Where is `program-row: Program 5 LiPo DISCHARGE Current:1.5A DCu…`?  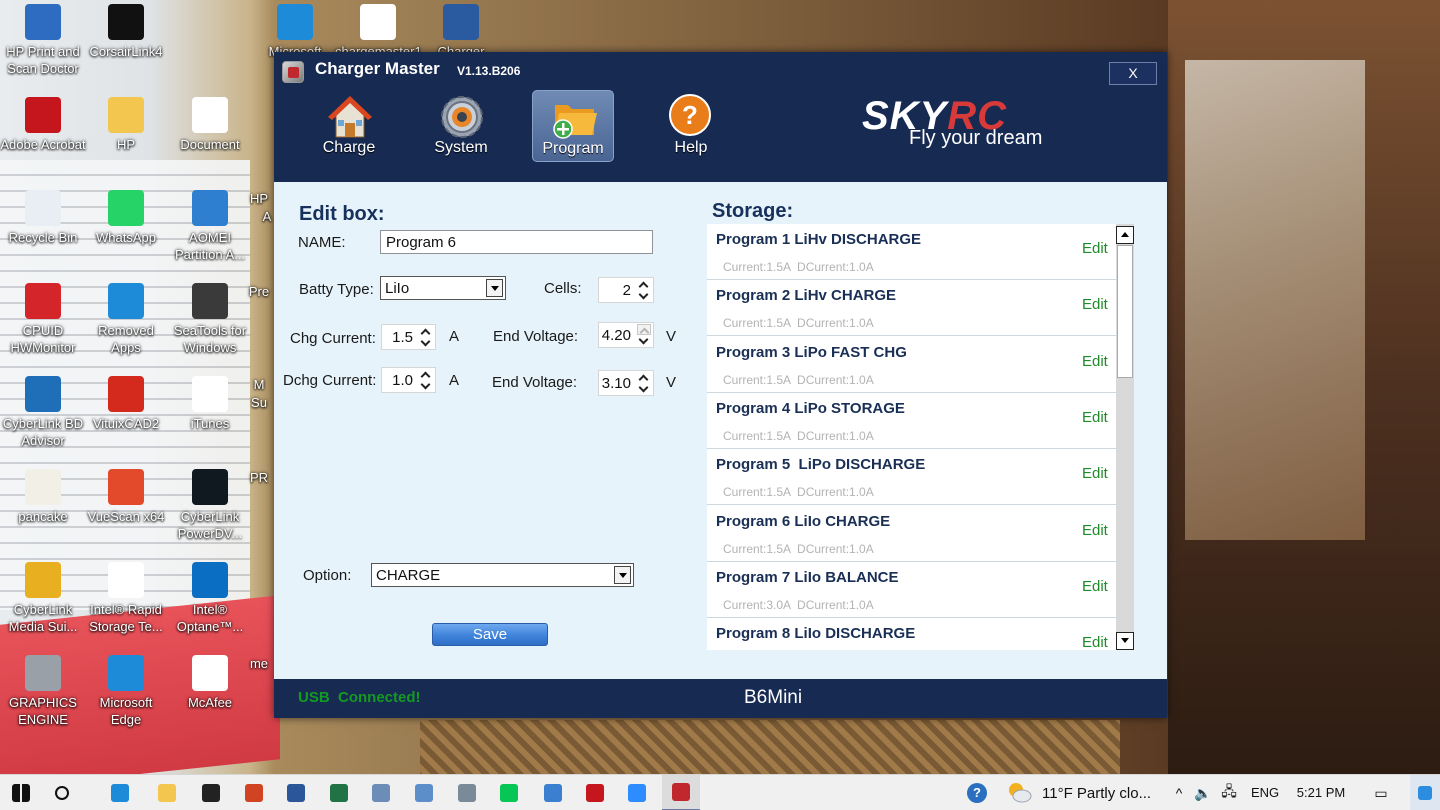 program-row: Program 5 LiPo DISCHARGE Current:1.5A DCu… is located at coordinates (911, 477).